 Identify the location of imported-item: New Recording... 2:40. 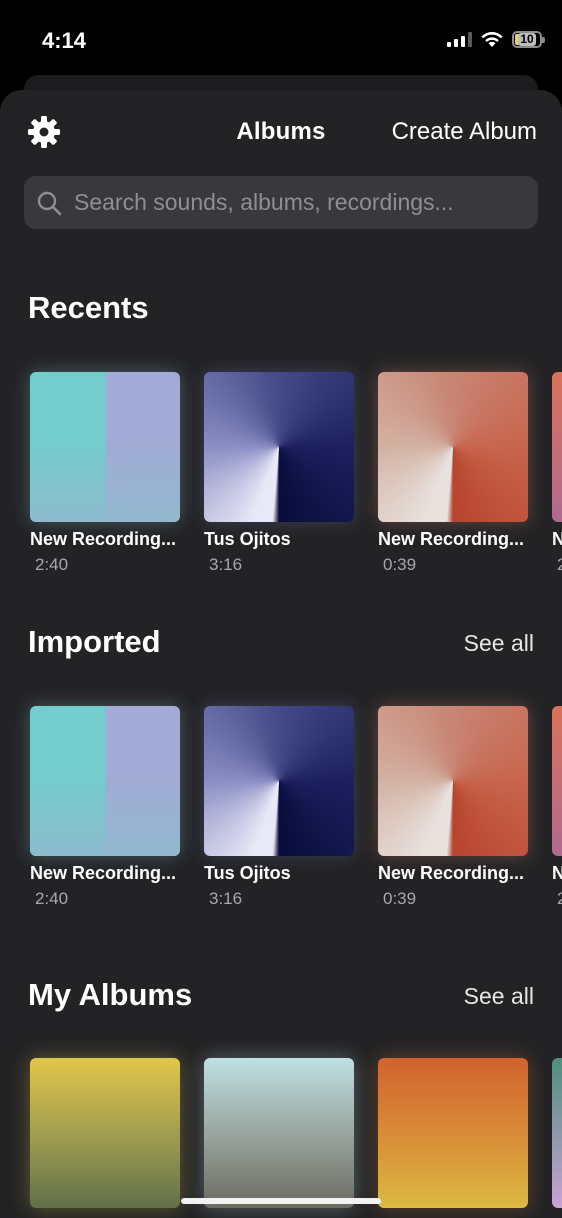
(105, 807).